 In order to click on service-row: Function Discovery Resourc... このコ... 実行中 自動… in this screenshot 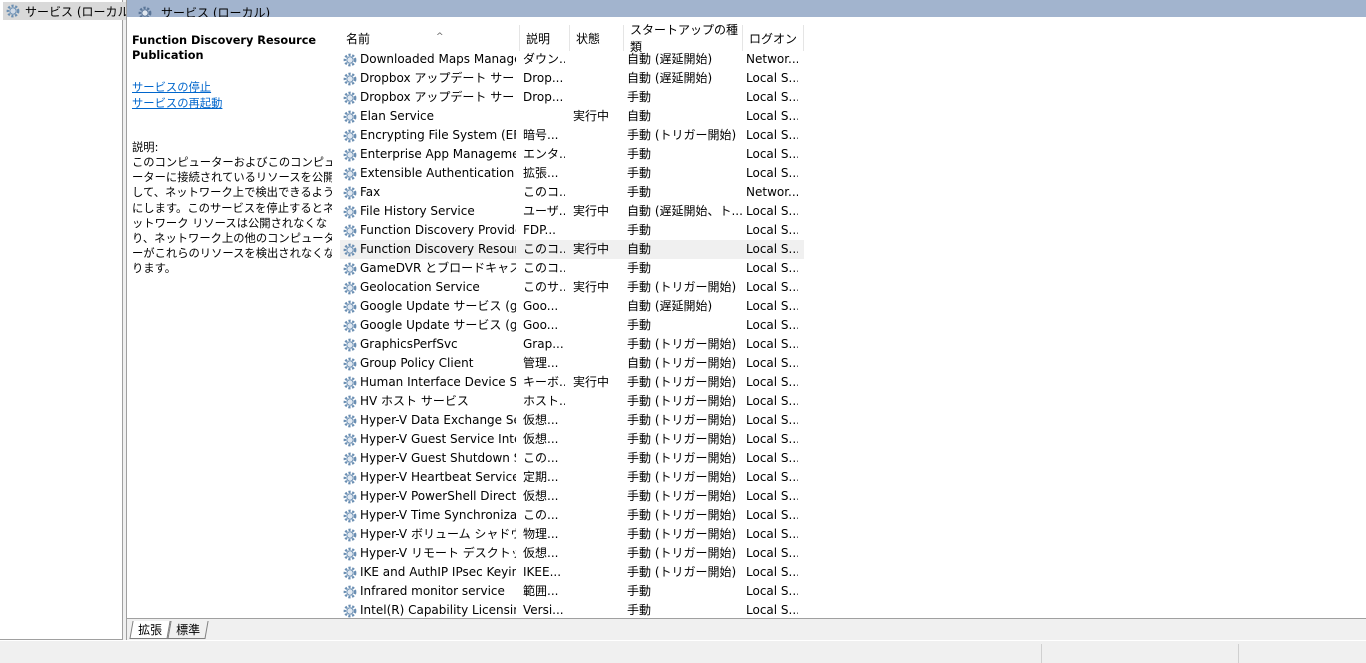, I will do `click(572, 249)`.